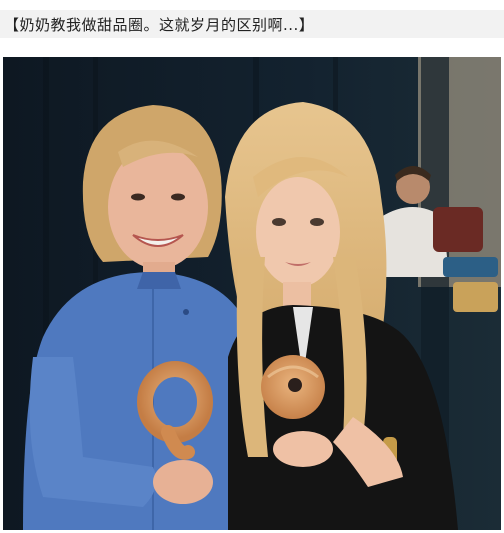 This screenshot has height=533, width=504. I want to click on post-caption: 【奶奶教我做甜品圈。这就岁月的区别啊...】, so click(159, 24).